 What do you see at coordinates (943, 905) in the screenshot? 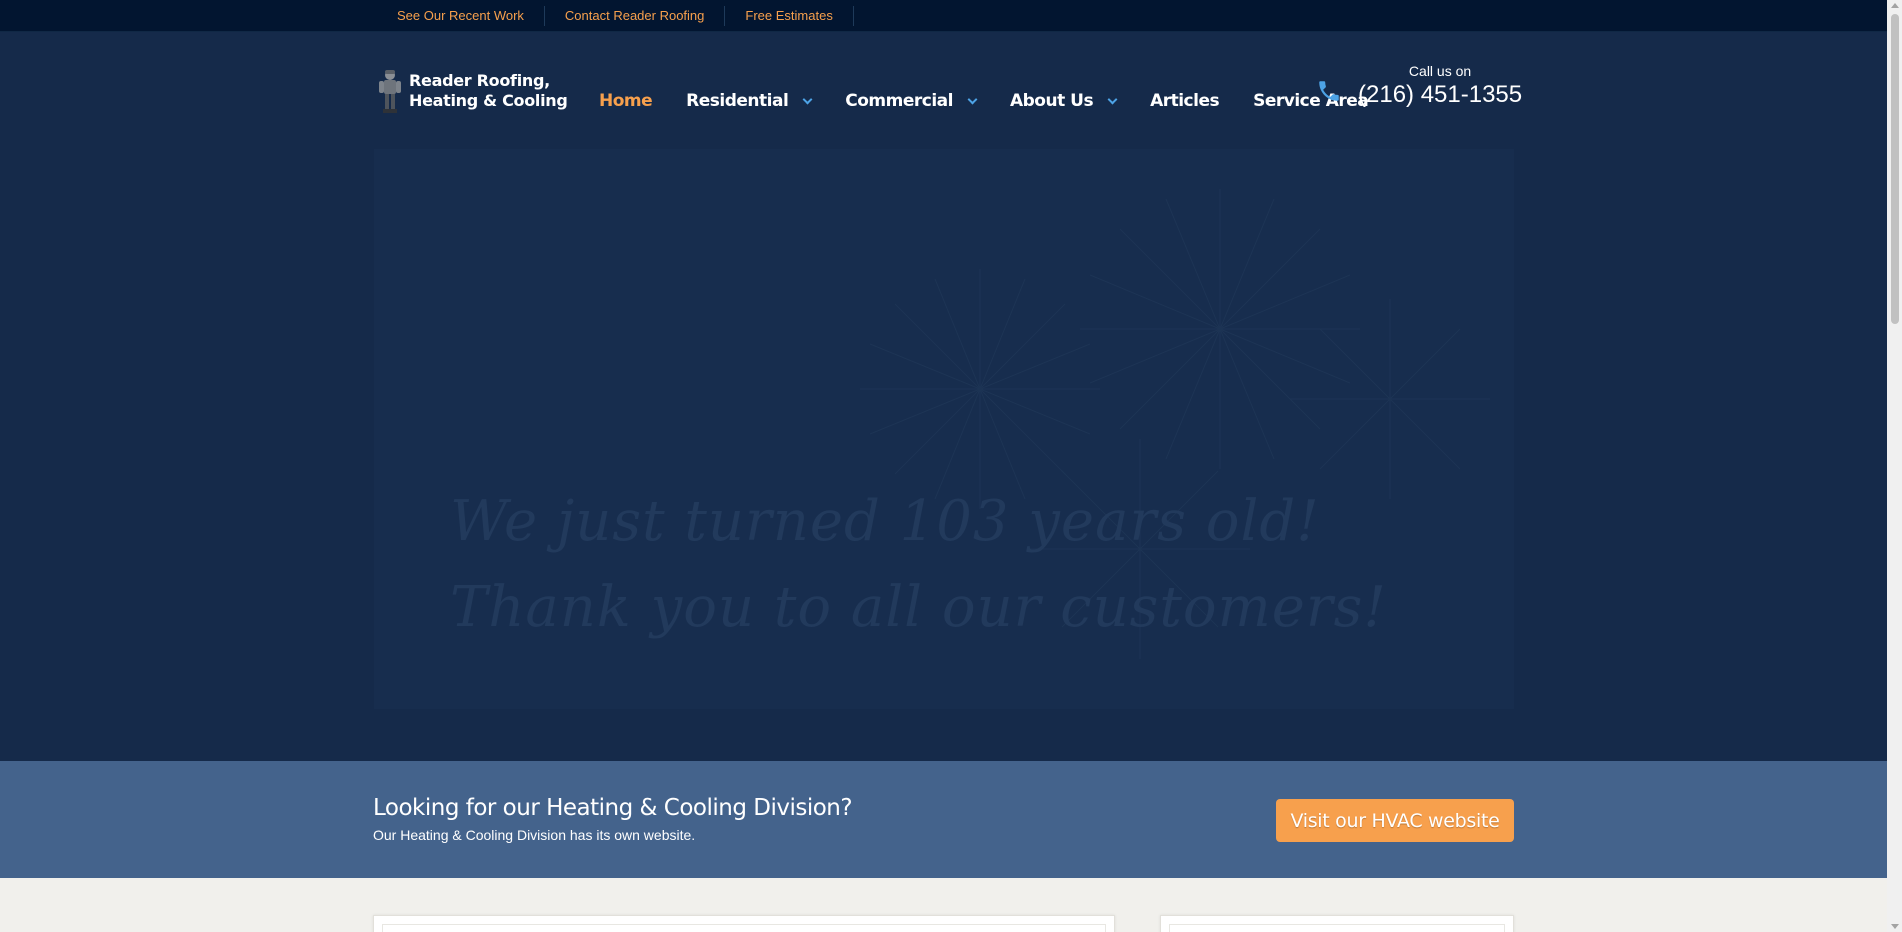
I see `content-section` at bounding box center [943, 905].